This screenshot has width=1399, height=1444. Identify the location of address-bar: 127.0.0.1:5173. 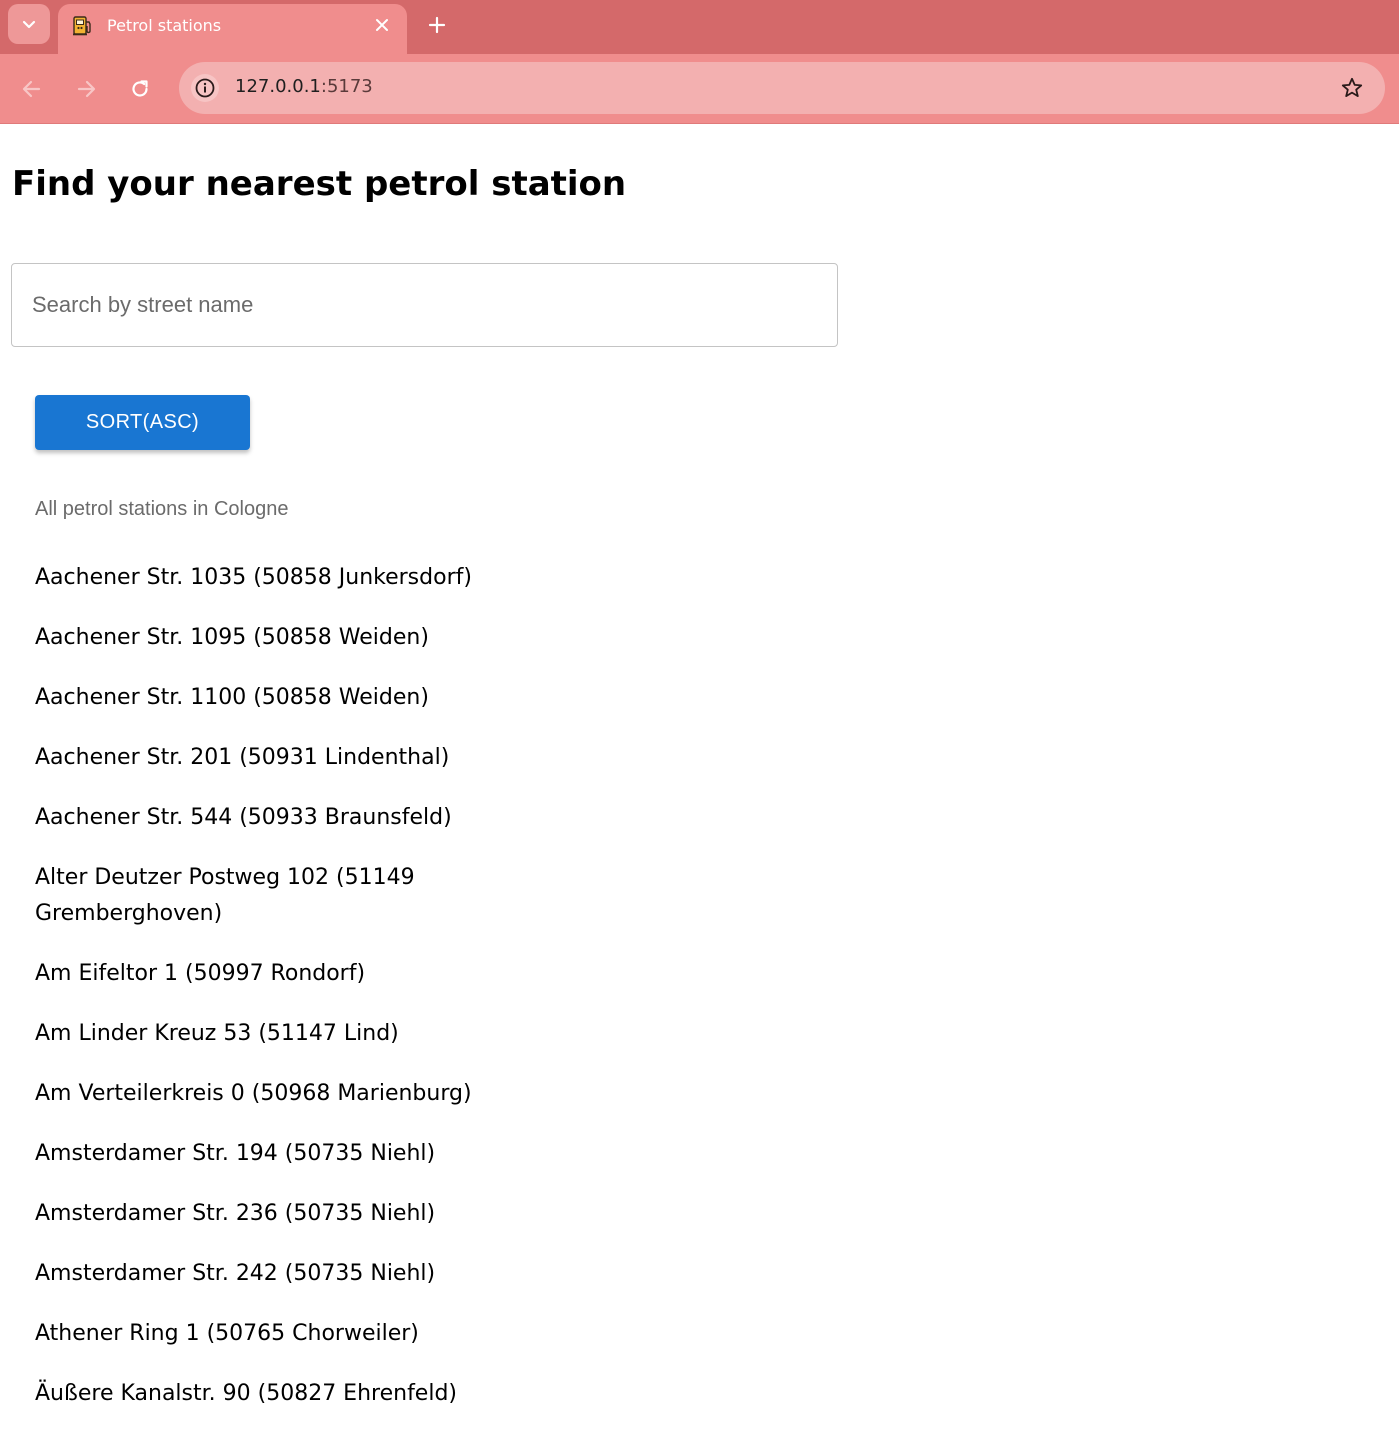
(782, 88).